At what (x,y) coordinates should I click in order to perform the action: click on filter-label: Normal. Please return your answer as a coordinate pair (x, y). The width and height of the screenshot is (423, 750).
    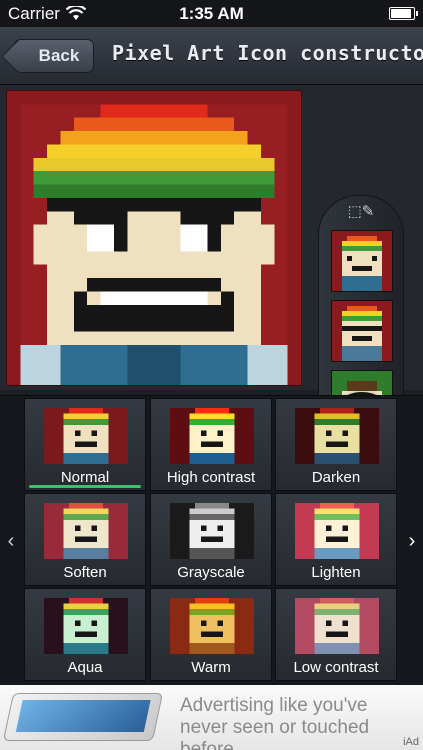
    Looking at the image, I should click on (85, 477).